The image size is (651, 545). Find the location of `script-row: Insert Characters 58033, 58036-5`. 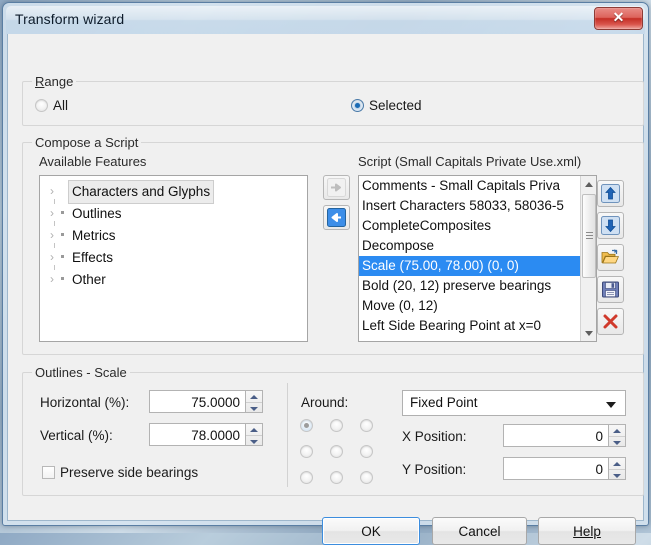

script-row: Insert Characters 58033, 58036-5 is located at coordinates (469, 206).